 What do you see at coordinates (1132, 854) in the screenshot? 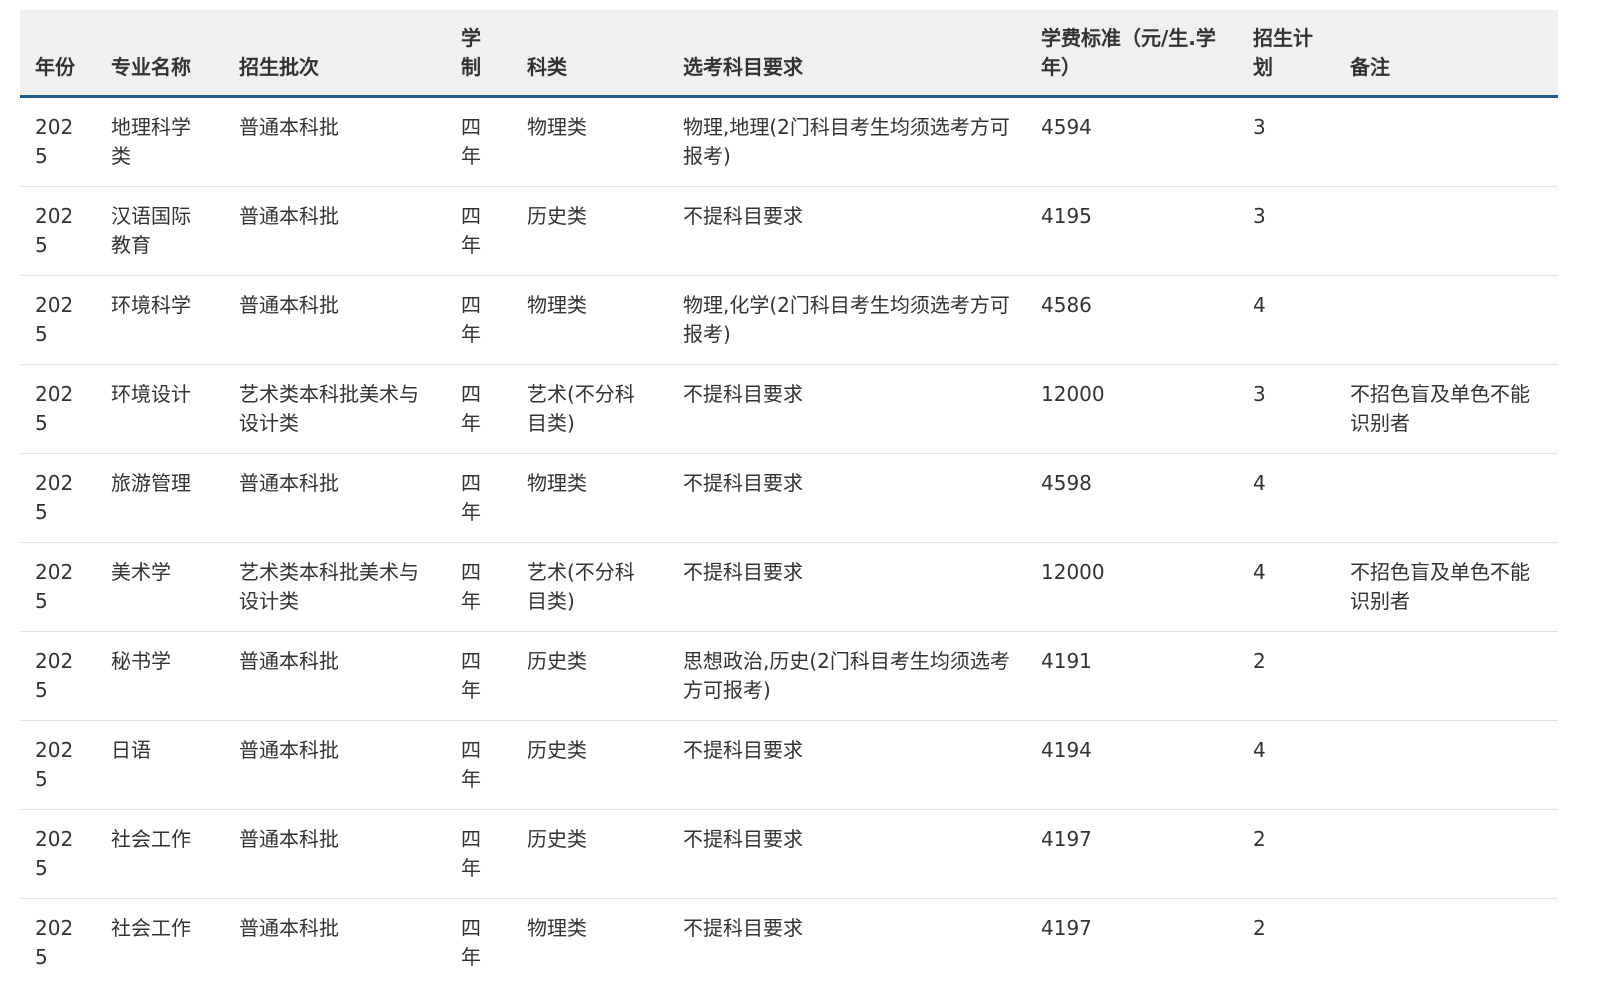
I see `tuition-fee-cell: 4197` at bounding box center [1132, 854].